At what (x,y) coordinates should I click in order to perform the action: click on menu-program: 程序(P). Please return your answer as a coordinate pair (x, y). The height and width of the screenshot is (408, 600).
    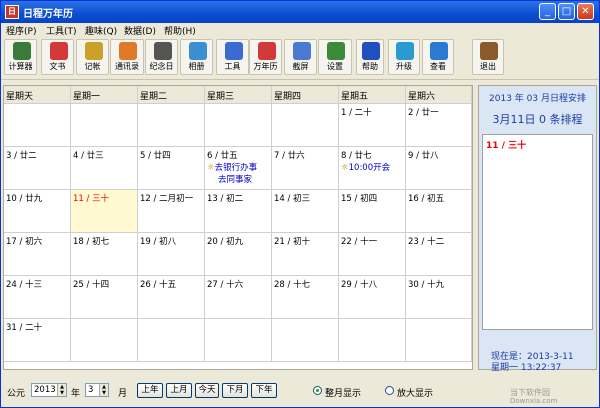
    Looking at the image, I should click on (21, 30).